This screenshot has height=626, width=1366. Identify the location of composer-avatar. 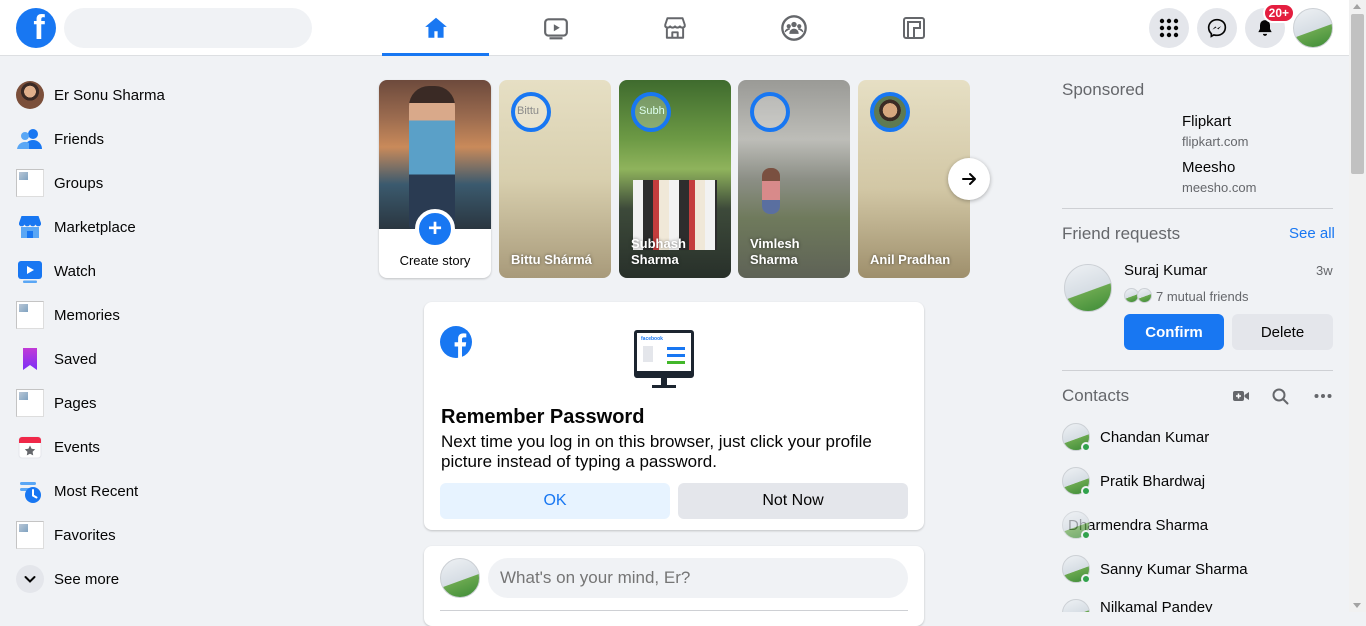
(460, 578).